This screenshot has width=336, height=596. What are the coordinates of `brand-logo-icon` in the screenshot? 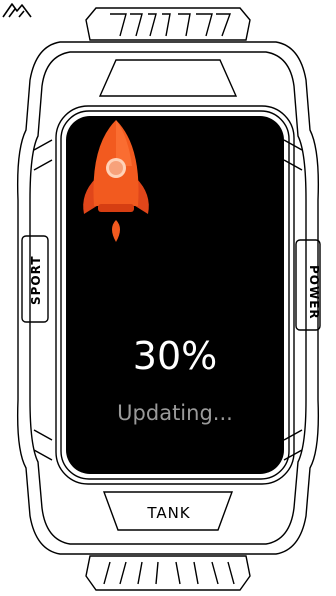 It's located at (17, 10).